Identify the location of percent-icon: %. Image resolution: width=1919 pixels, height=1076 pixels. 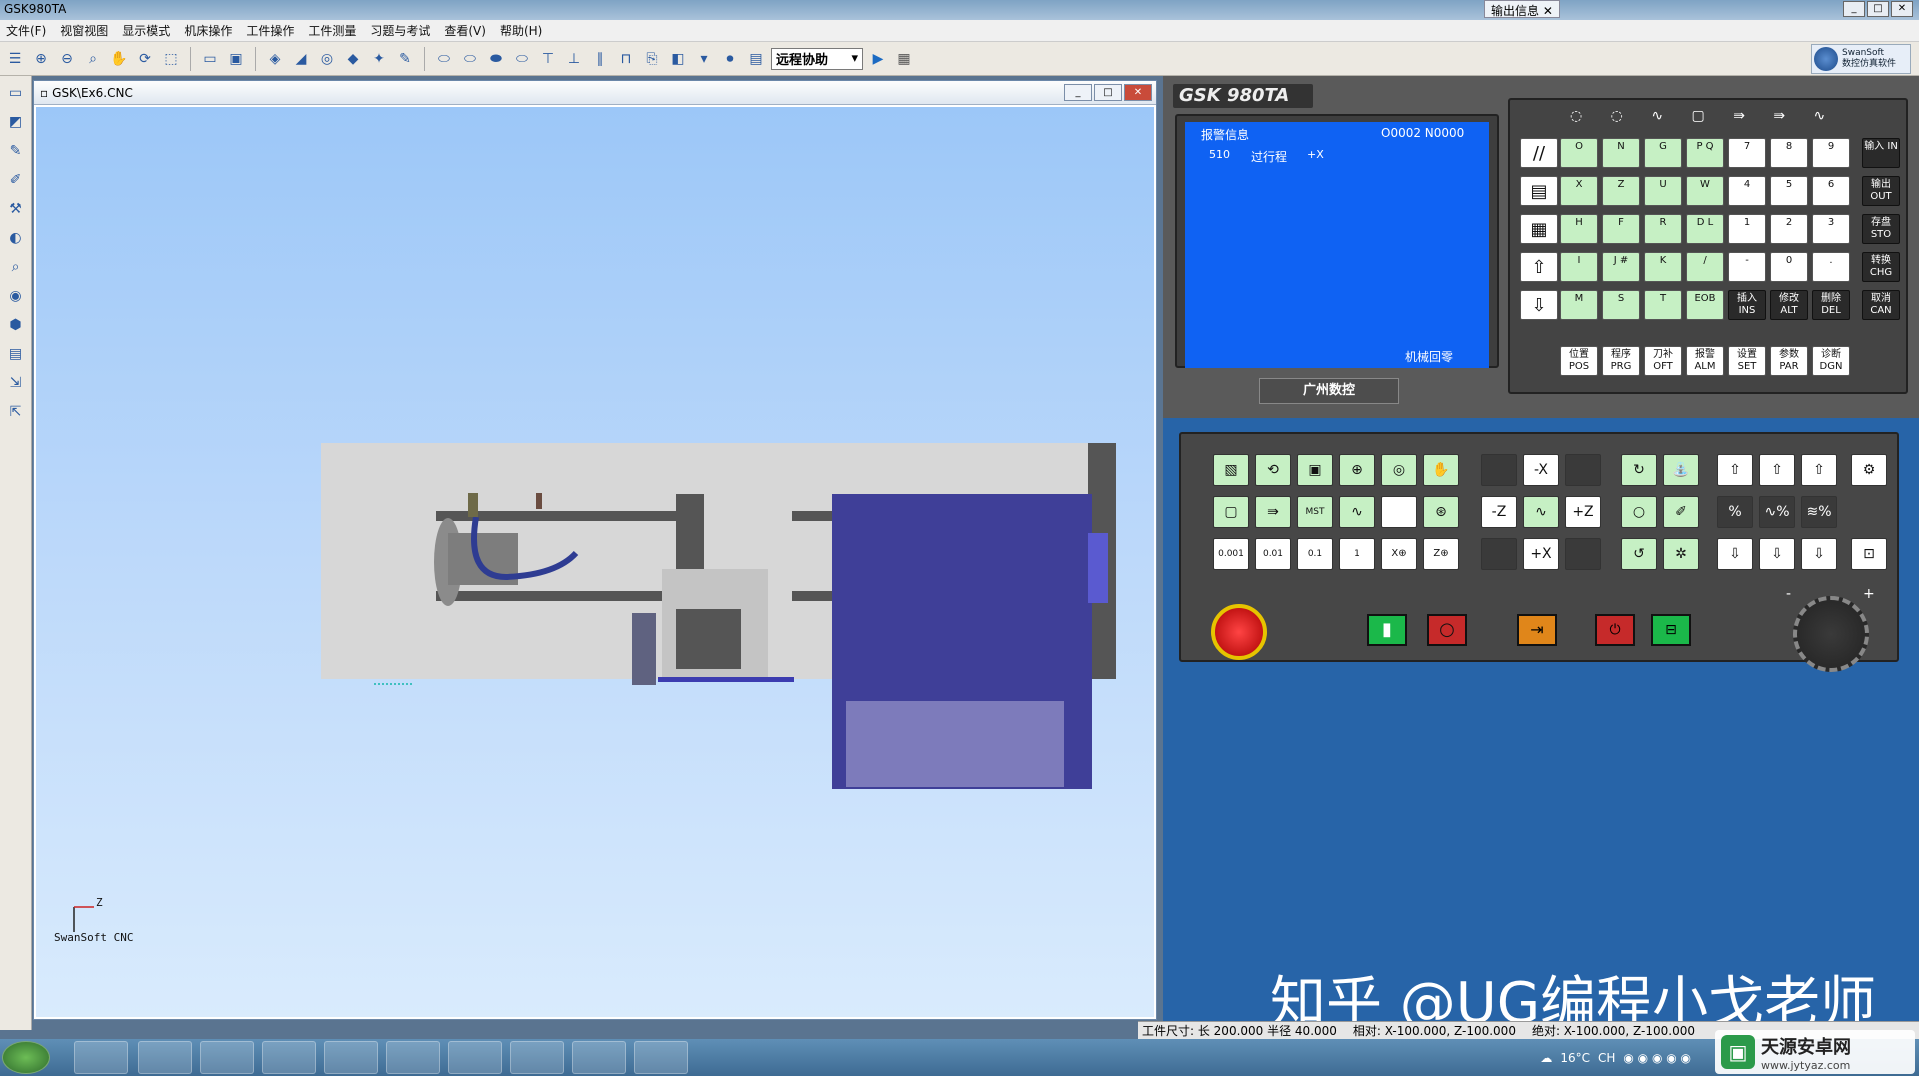
(1735, 512).